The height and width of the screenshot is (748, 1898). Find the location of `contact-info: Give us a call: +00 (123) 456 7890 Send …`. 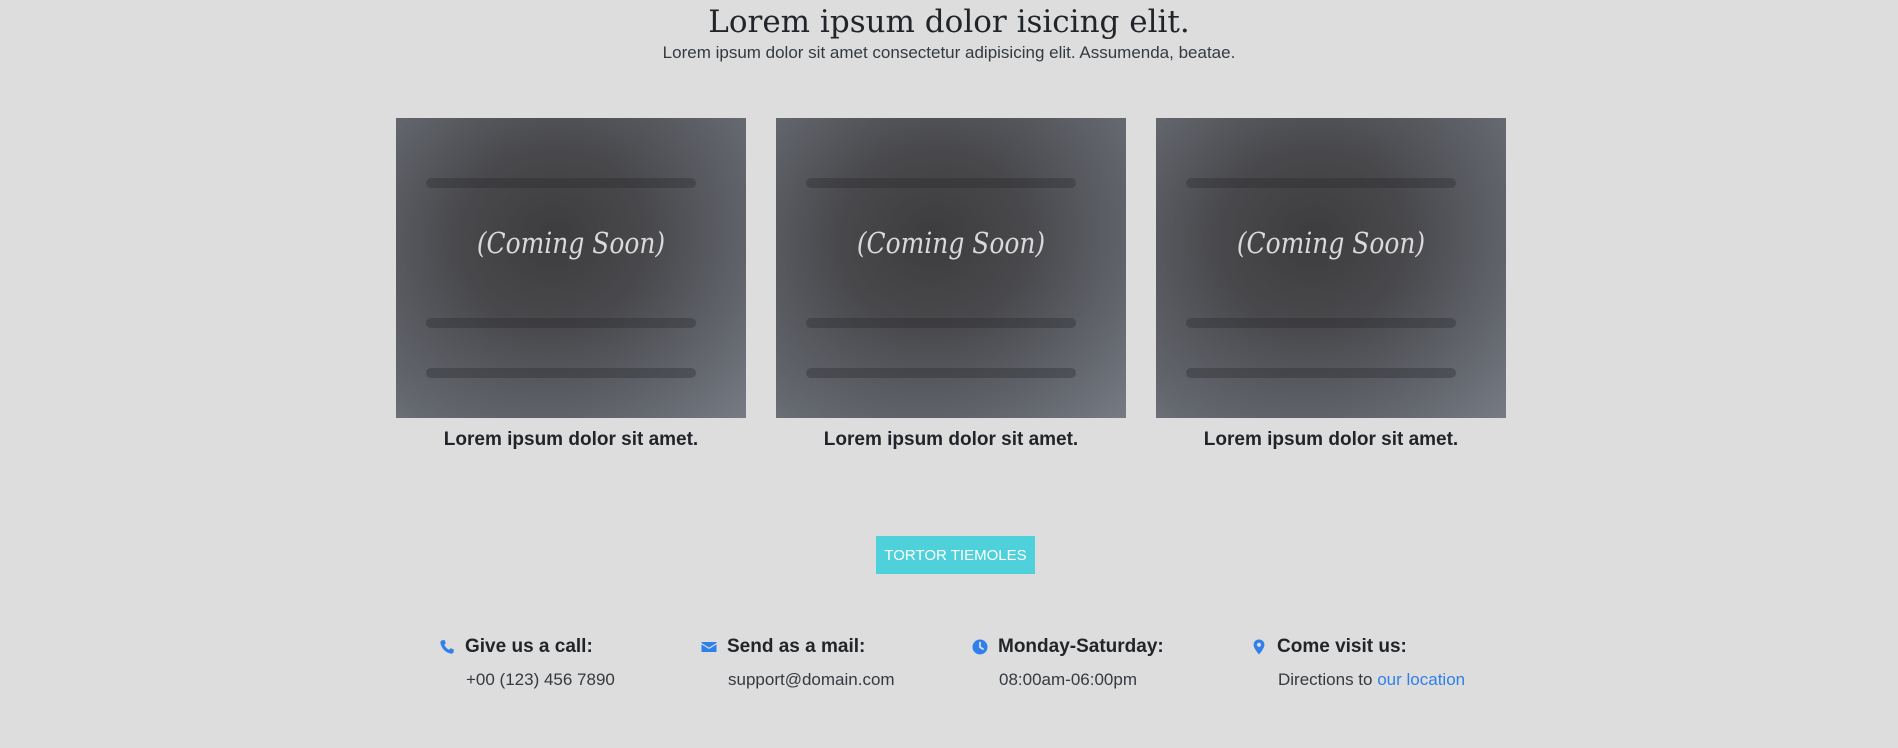

contact-info: Give us a call: +00 (123) 456 7890 Send … is located at coordinates (949, 666).